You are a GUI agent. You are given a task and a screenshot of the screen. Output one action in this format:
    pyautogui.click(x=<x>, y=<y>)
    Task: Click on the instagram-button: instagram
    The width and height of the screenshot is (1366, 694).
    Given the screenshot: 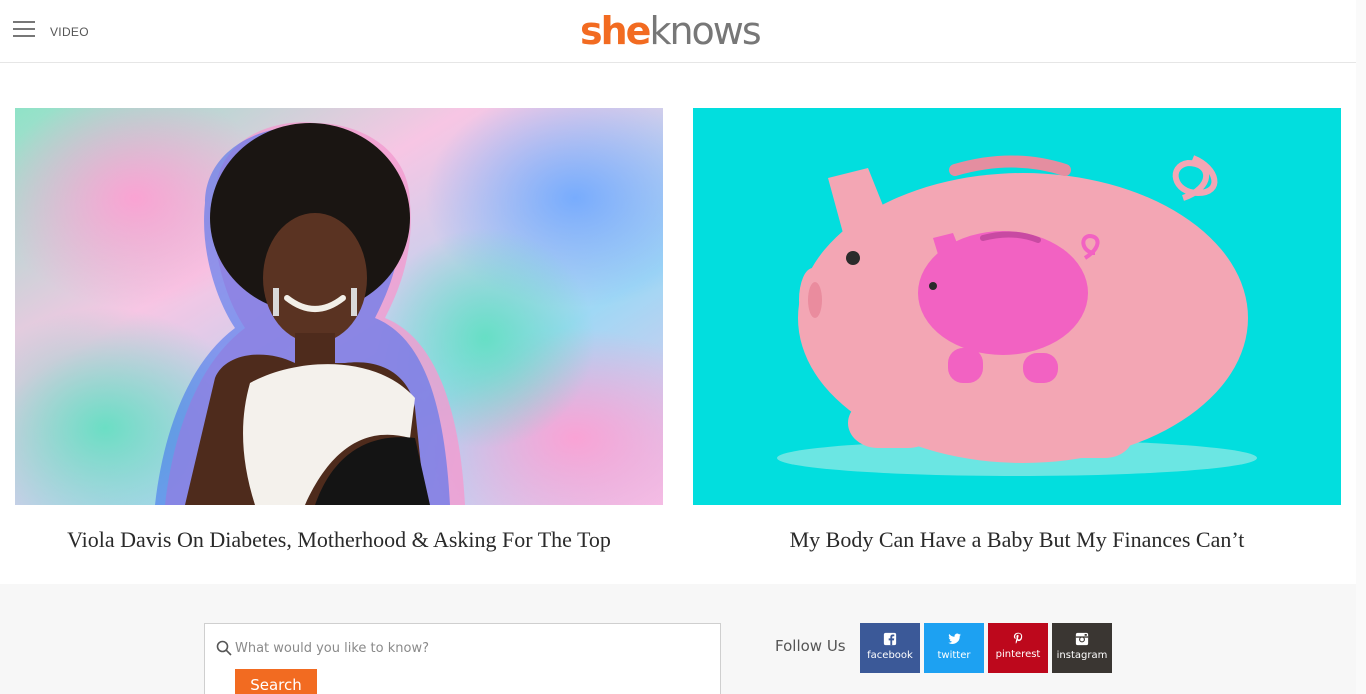 What is the action you would take?
    pyautogui.click(x=1082, y=648)
    